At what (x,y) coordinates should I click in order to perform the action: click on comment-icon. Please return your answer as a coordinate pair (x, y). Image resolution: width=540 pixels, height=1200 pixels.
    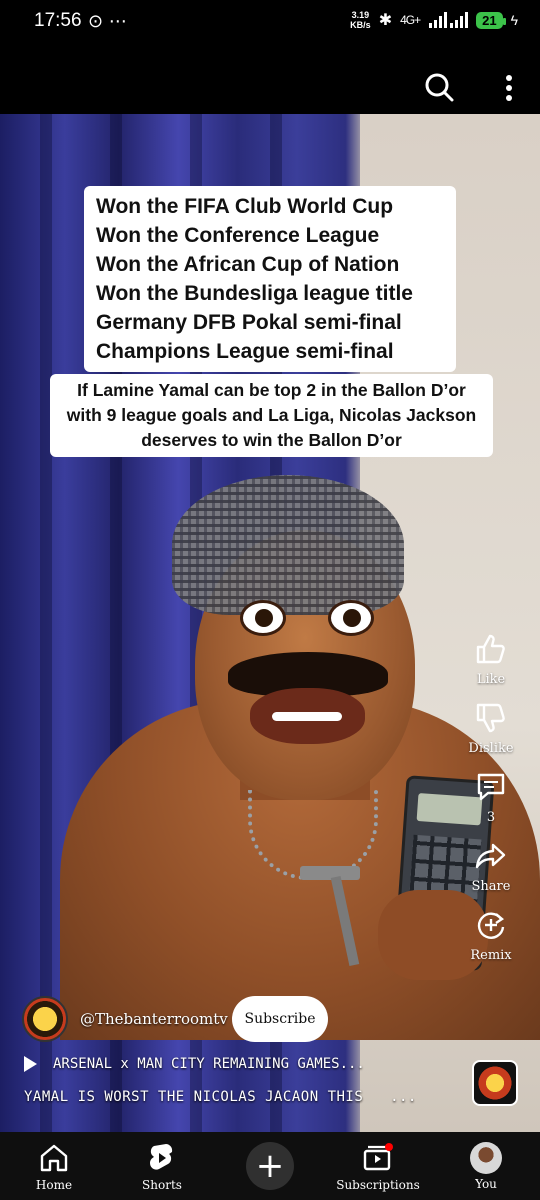
    Looking at the image, I should click on (491, 787).